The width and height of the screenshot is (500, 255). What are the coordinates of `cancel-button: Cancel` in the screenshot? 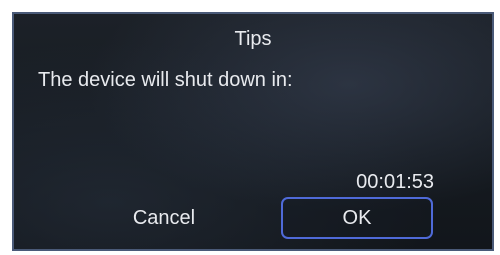 It's located at (164, 218).